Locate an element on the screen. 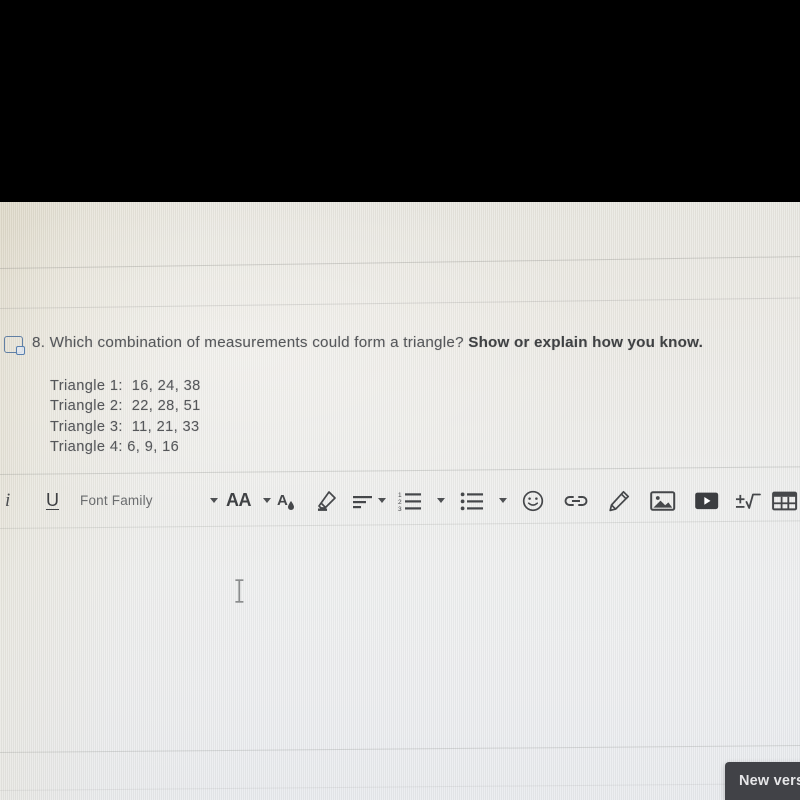  emoji-icon is located at coordinates (533, 500).